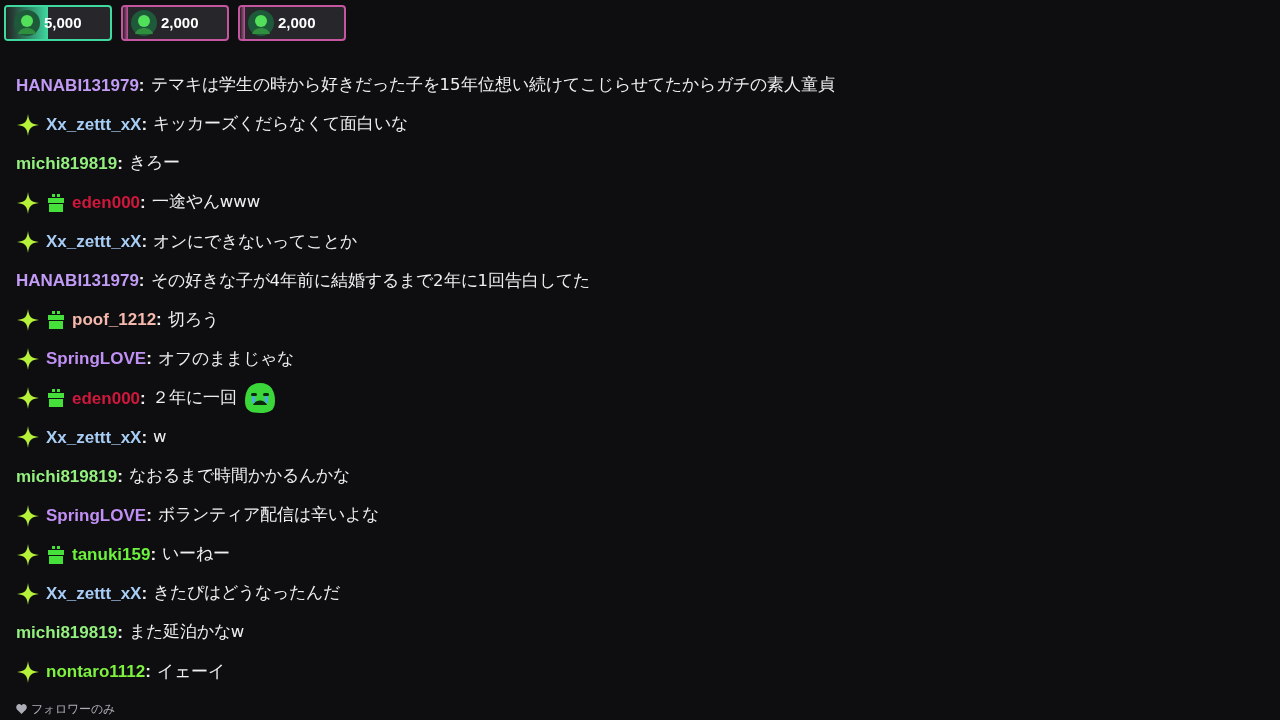 The width and height of the screenshot is (1280, 720). Describe the element at coordinates (73, 709) in the screenshot. I see `chat-mode-label: フォロワーのみ` at that location.